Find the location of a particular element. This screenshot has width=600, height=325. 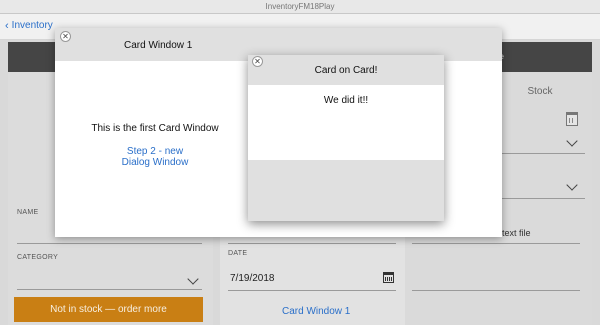

window-titlebar: InventoryFM18Play is located at coordinates (300, 7).